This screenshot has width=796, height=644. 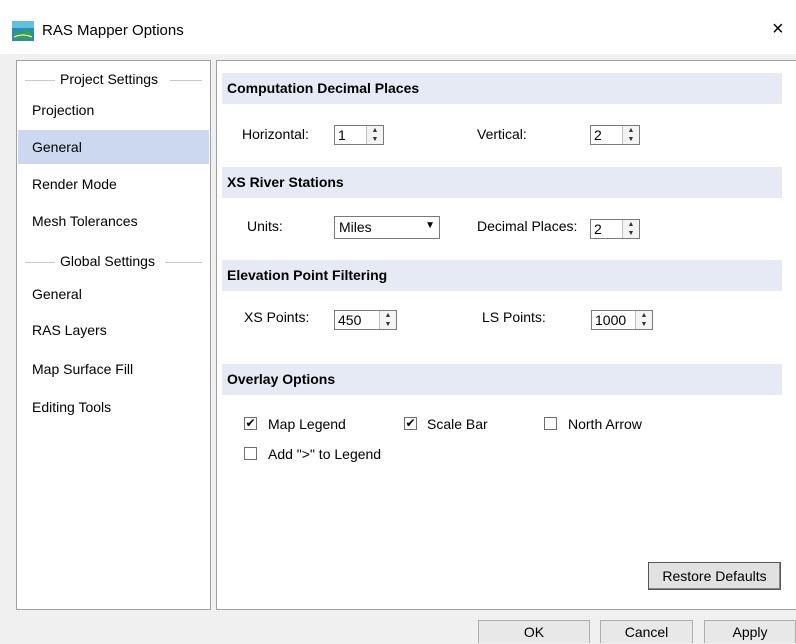 I want to click on decimal-places-value: 2, so click(x=598, y=229).